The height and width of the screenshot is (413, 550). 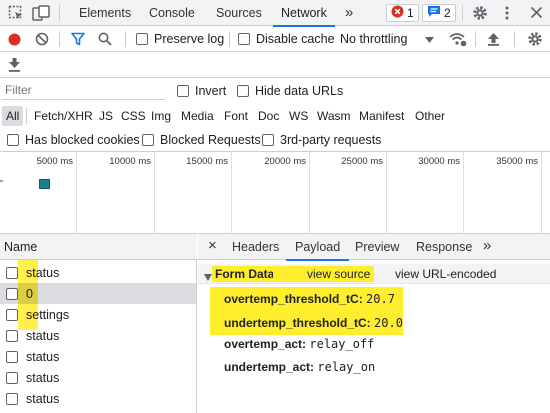 What do you see at coordinates (133, 116) in the screenshot?
I see `type-css: CSS` at bounding box center [133, 116].